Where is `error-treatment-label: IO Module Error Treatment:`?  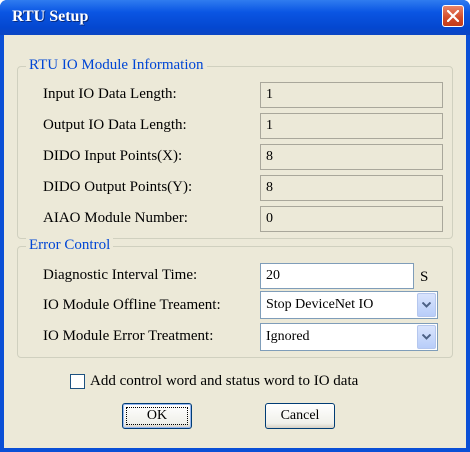
error-treatment-label: IO Module Error Treatment: is located at coordinates (128, 336).